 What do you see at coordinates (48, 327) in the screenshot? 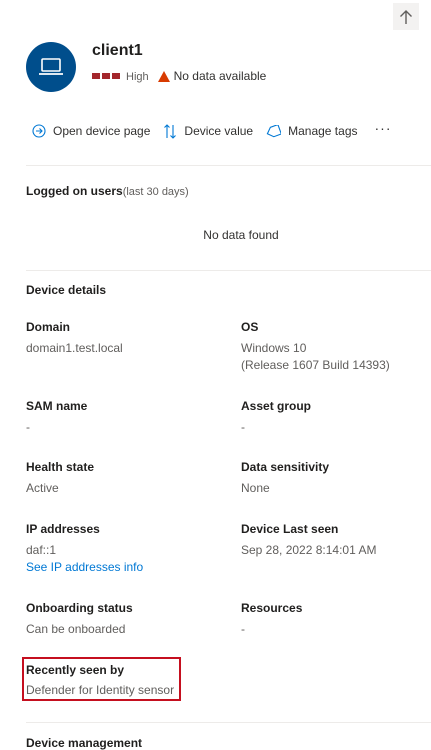
I see `domain-label: Domain` at bounding box center [48, 327].